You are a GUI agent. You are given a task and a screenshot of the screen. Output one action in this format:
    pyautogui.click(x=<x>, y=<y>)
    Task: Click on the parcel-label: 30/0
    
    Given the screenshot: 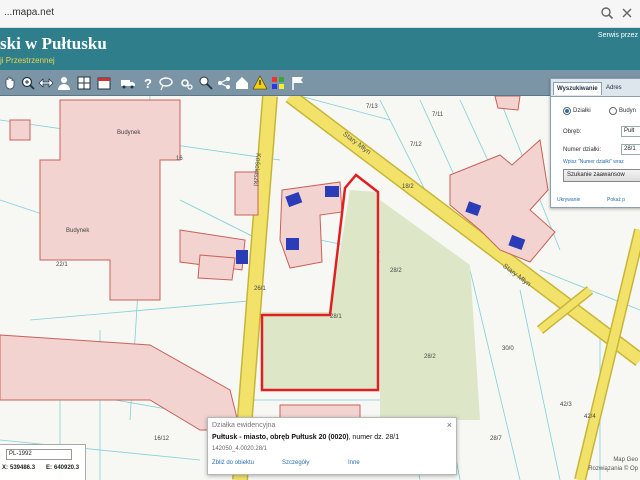 What is the action you would take?
    pyautogui.click(x=508, y=349)
    